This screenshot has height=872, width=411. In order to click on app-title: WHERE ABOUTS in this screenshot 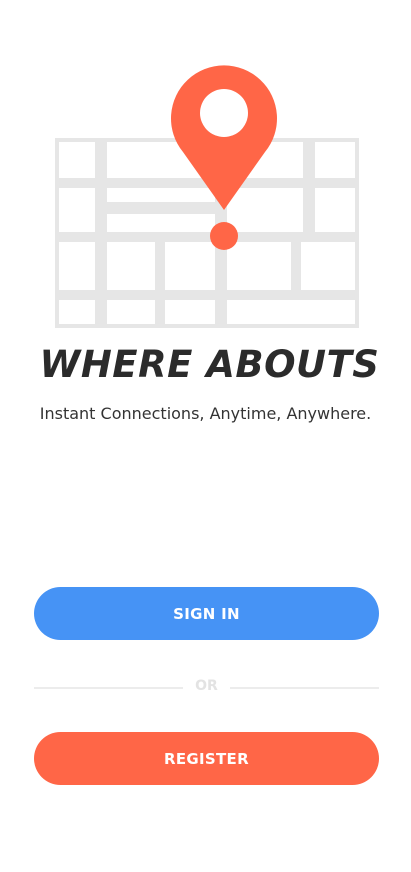, I will do `click(209, 364)`.